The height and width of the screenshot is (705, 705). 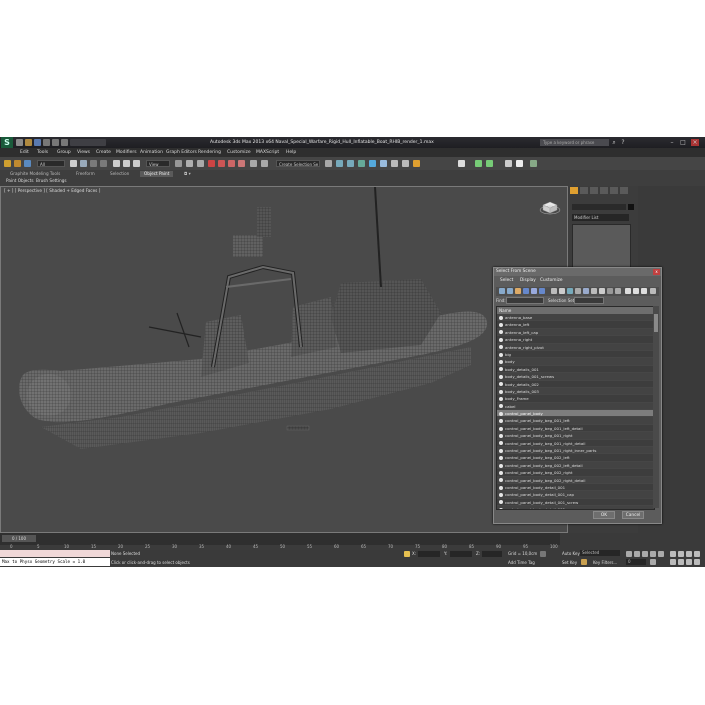 What do you see at coordinates (575, 429) in the screenshot?
I see `list-item: control_panel_body_beg_001_left_detail` at bounding box center [575, 429].